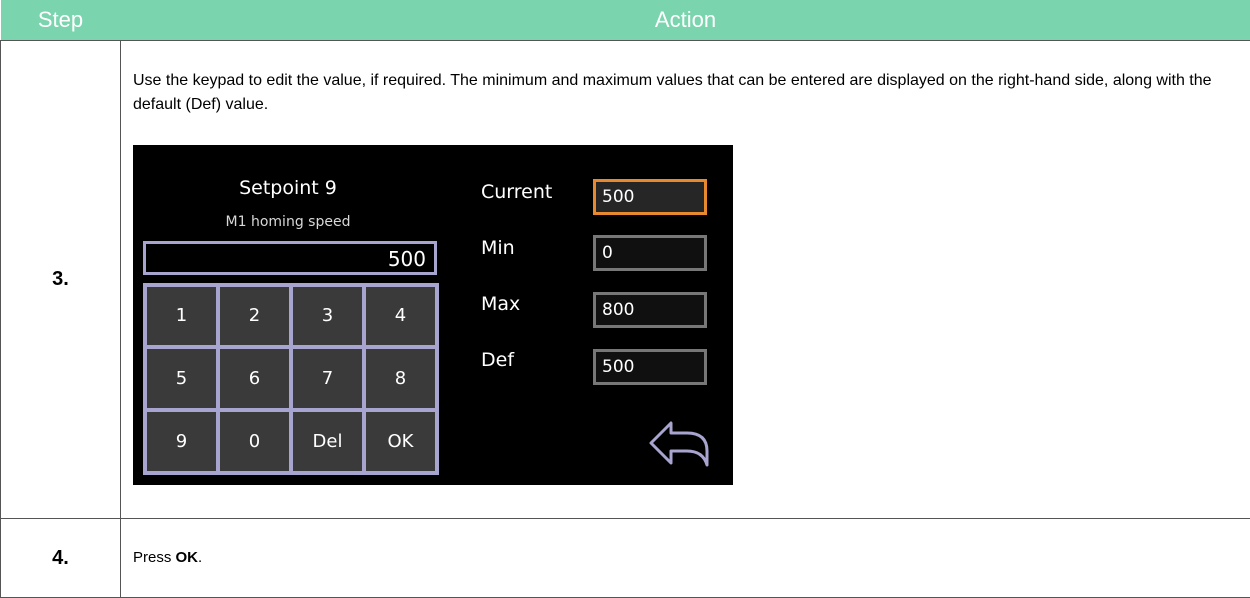  What do you see at coordinates (187, 557) in the screenshot?
I see `ok-emphasis: OK` at bounding box center [187, 557].